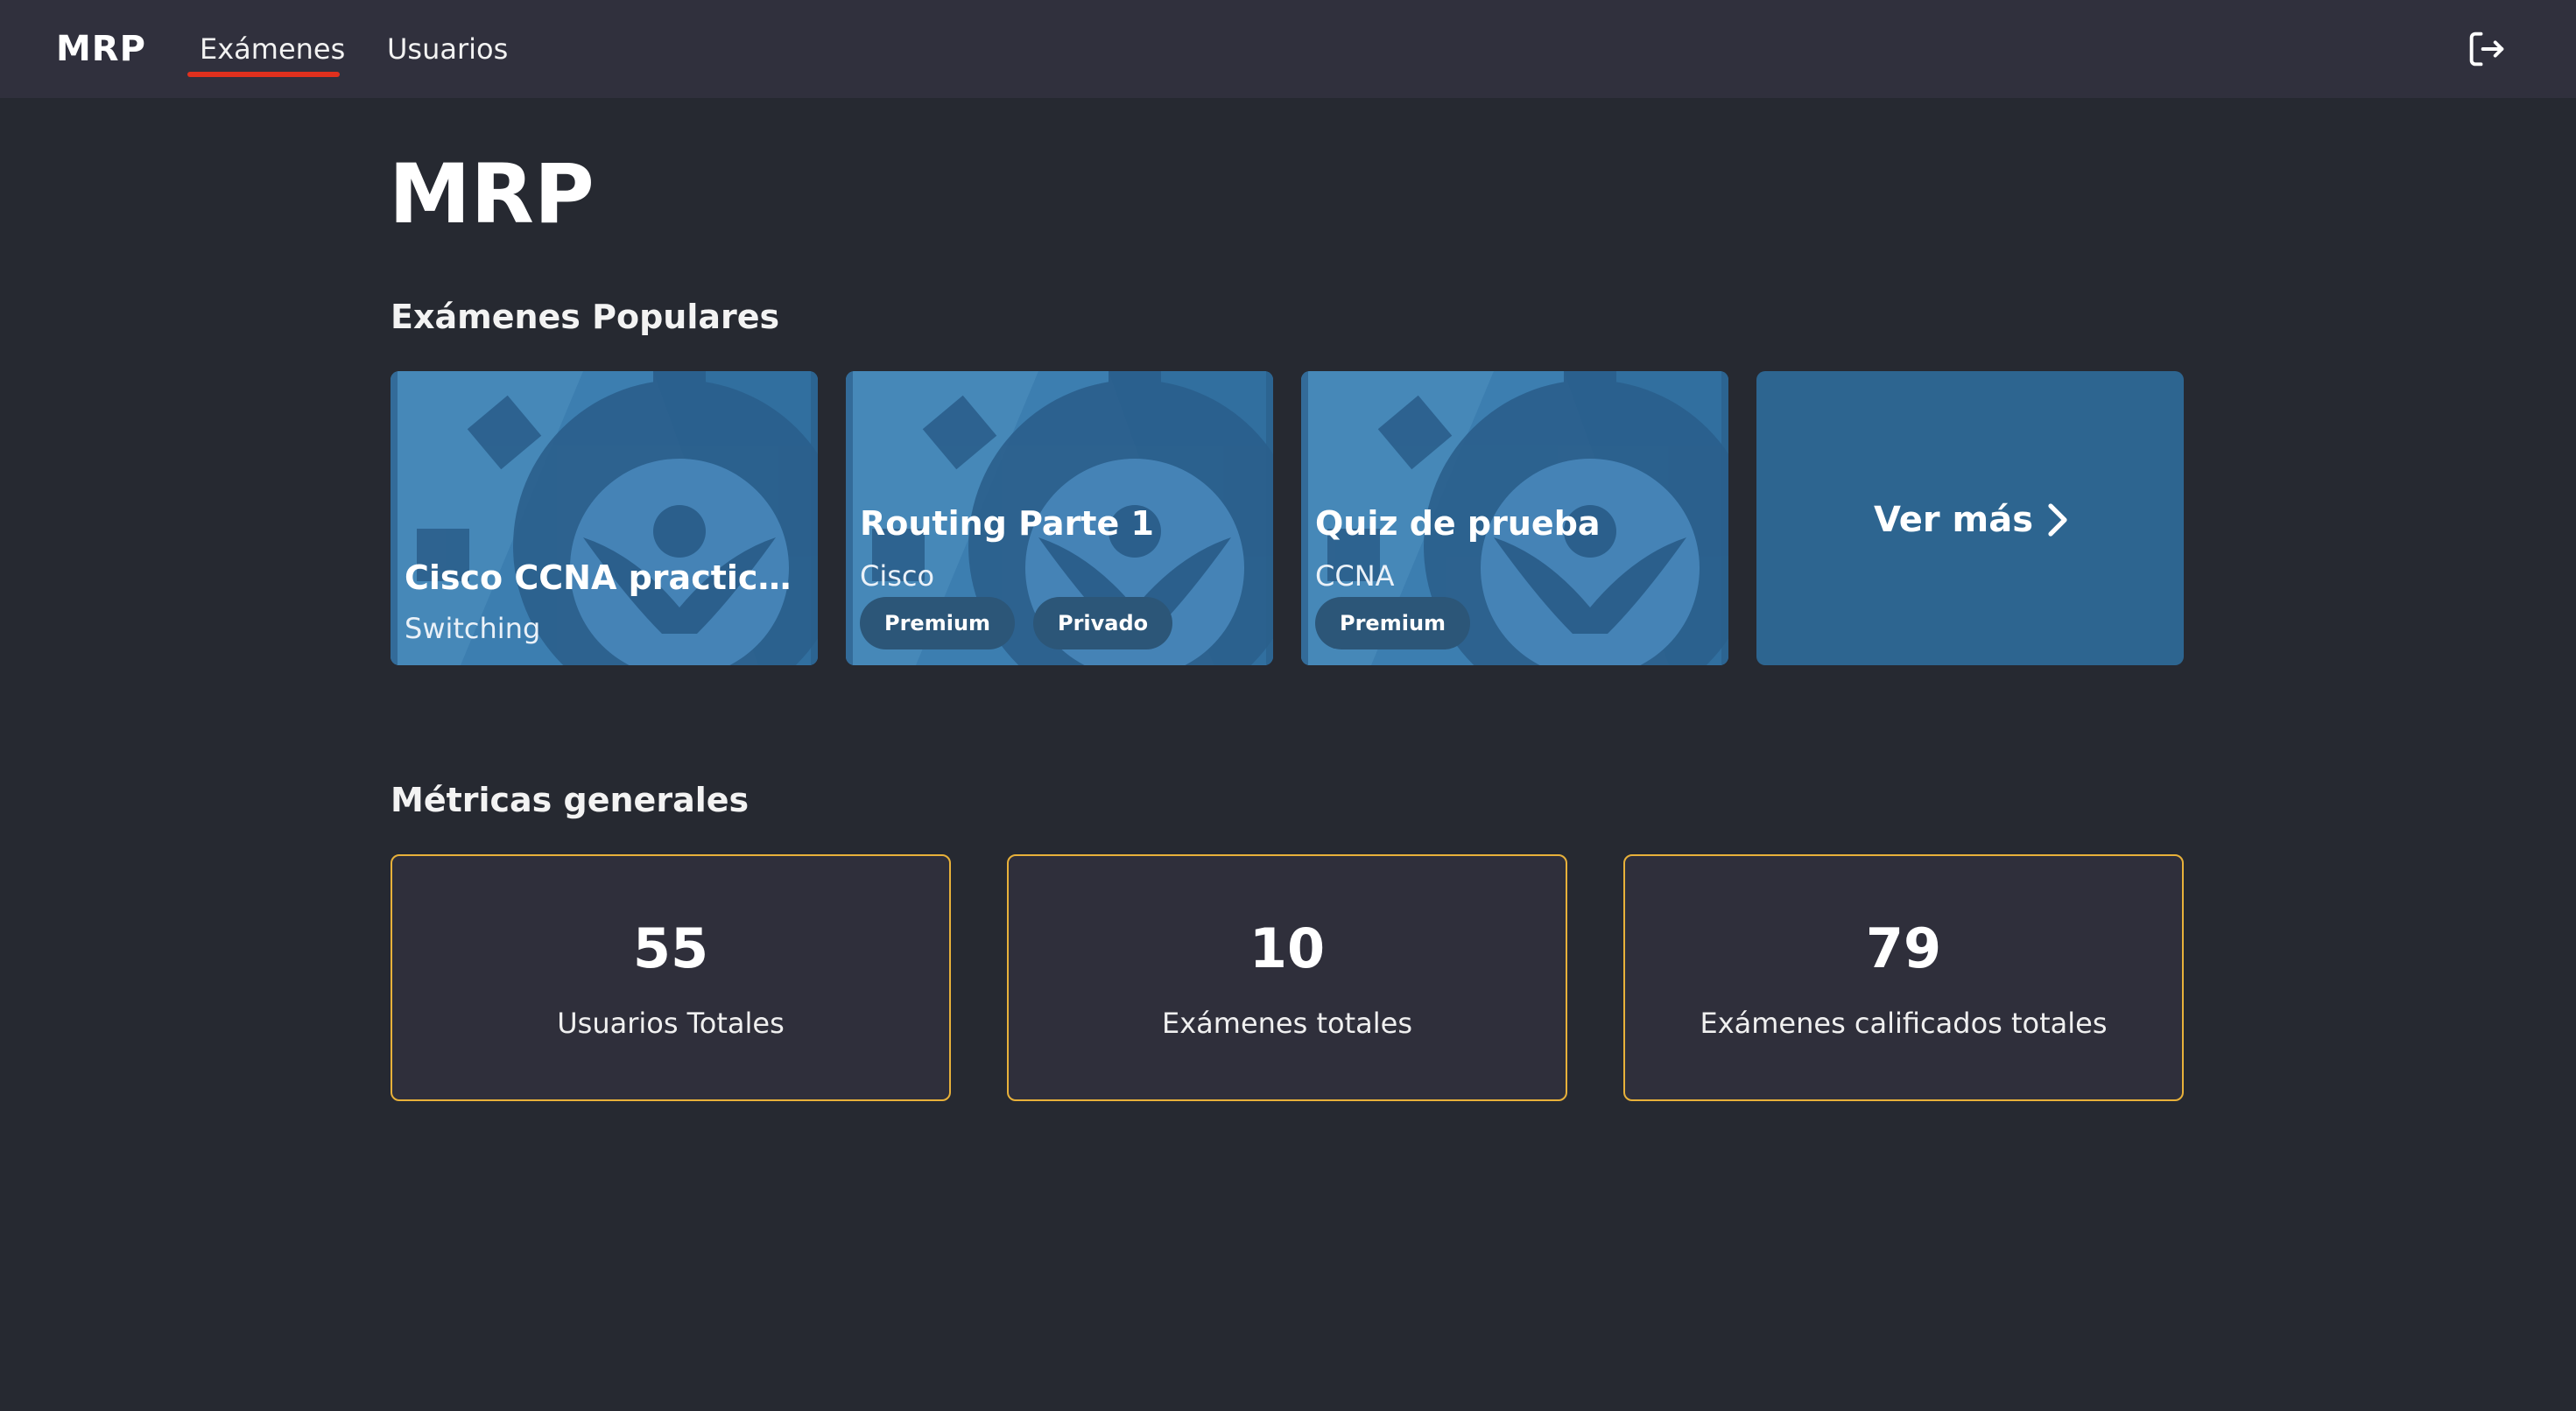 The height and width of the screenshot is (1411, 2576). What do you see at coordinates (1007, 523) in the screenshot?
I see `exam-card-title: Routing Parte 1` at bounding box center [1007, 523].